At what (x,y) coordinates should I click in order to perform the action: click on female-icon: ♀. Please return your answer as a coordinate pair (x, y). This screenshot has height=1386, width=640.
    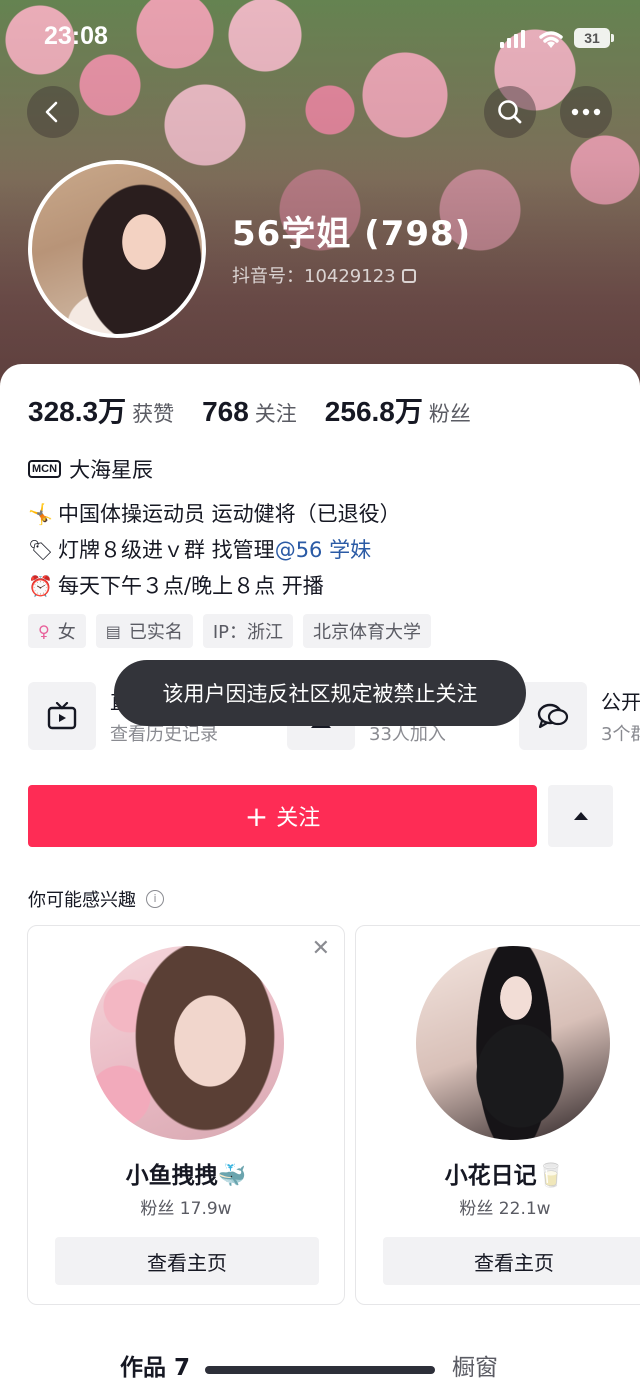
    Looking at the image, I should click on (44, 631).